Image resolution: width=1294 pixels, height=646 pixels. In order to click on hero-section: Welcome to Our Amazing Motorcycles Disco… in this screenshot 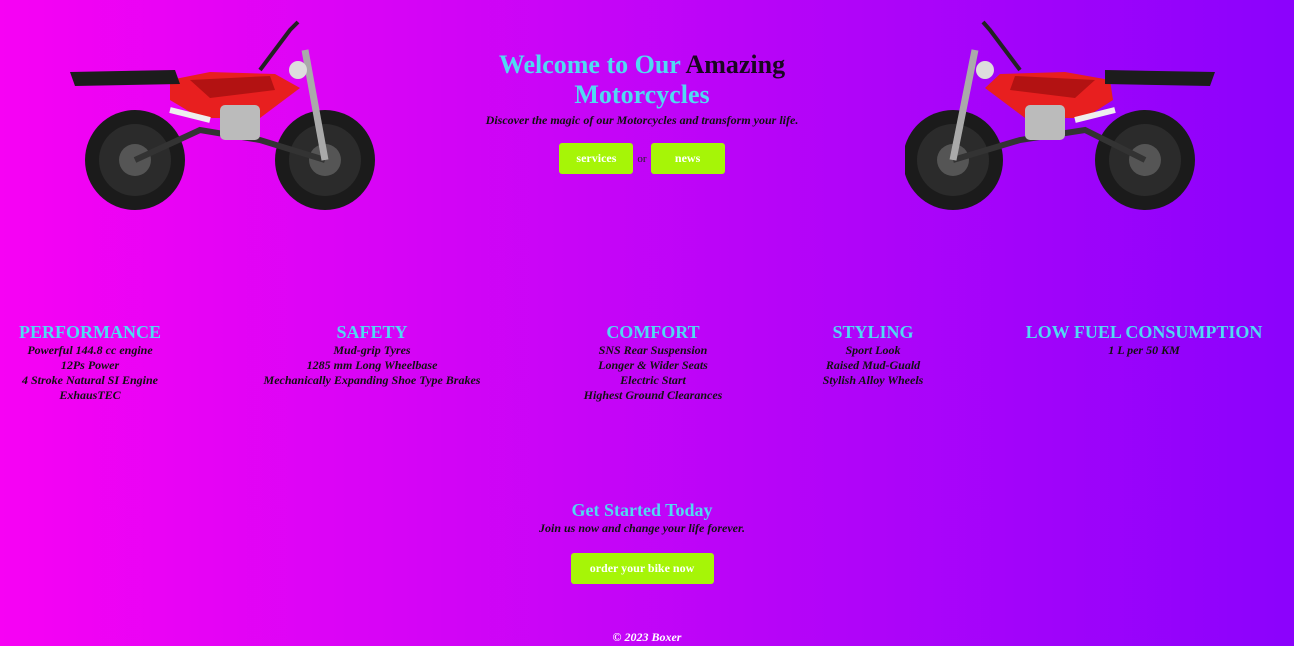, I will do `click(642, 112)`.